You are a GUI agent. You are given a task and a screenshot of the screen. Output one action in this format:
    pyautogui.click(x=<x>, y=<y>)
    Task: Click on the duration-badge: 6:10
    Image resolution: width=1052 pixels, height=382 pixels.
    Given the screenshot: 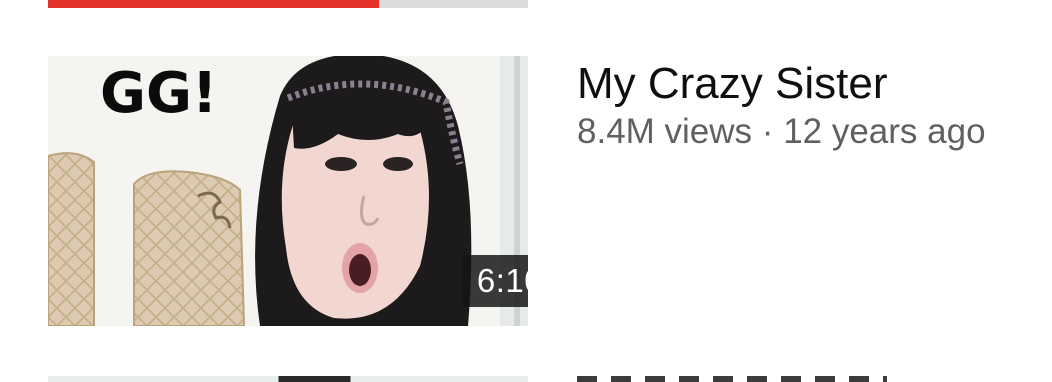 What is the action you would take?
    pyautogui.click(x=495, y=281)
    